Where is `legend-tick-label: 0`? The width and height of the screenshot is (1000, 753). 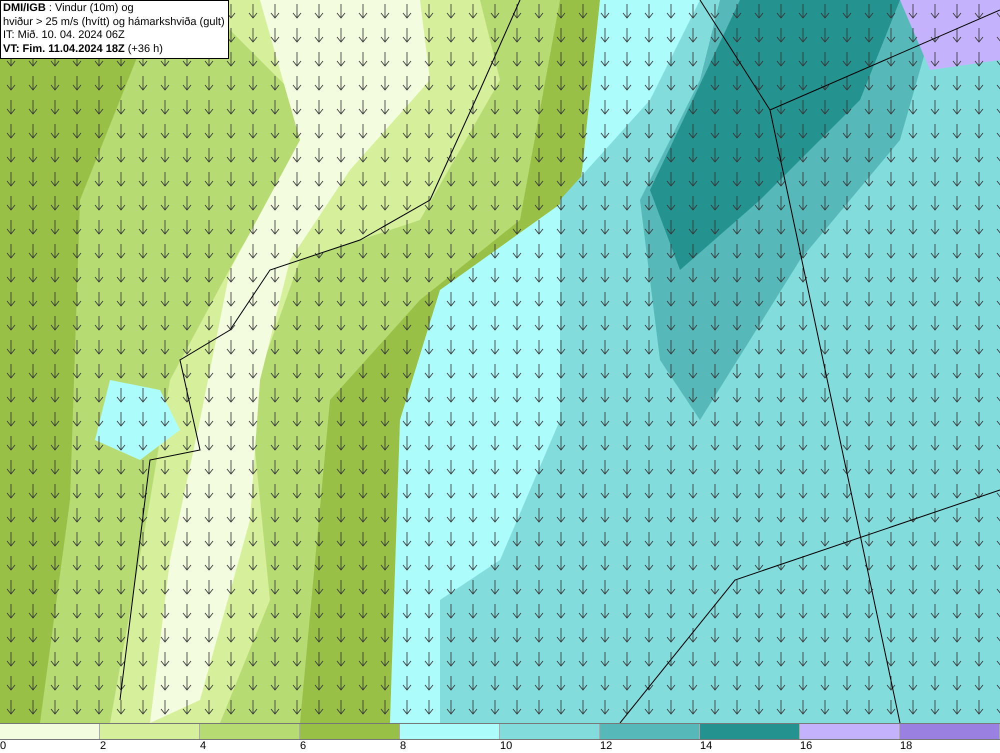 legend-tick-label: 0 is located at coordinates (3, 746).